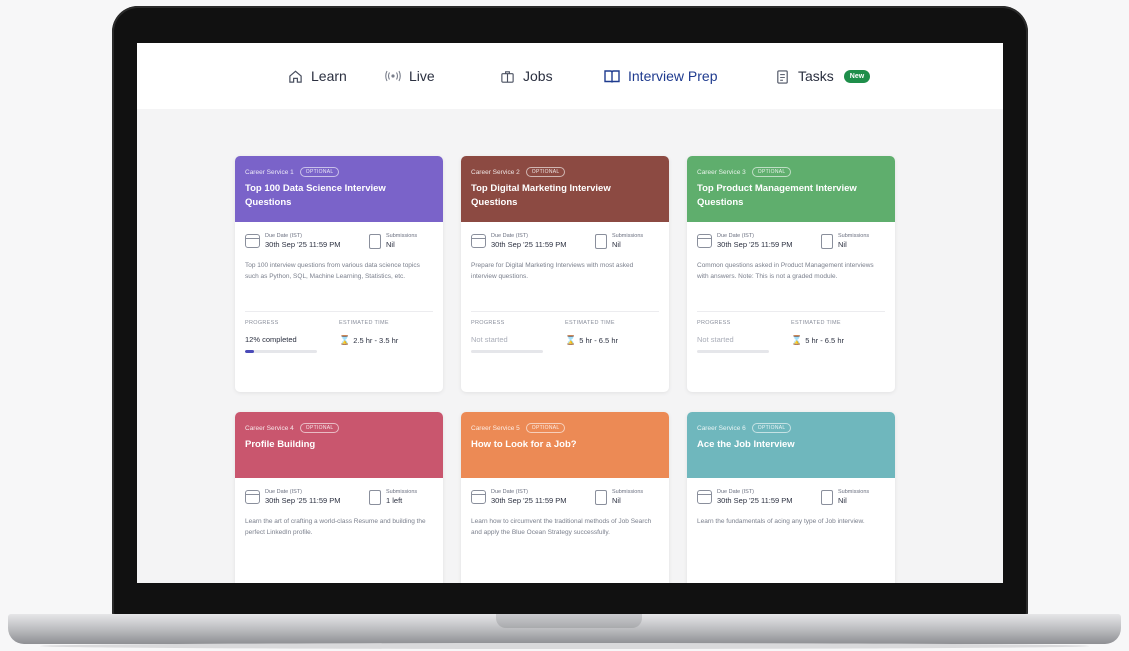 The image size is (1129, 651). Describe the element at coordinates (564, 646) in the screenshot. I see `laptop-shadow` at that location.